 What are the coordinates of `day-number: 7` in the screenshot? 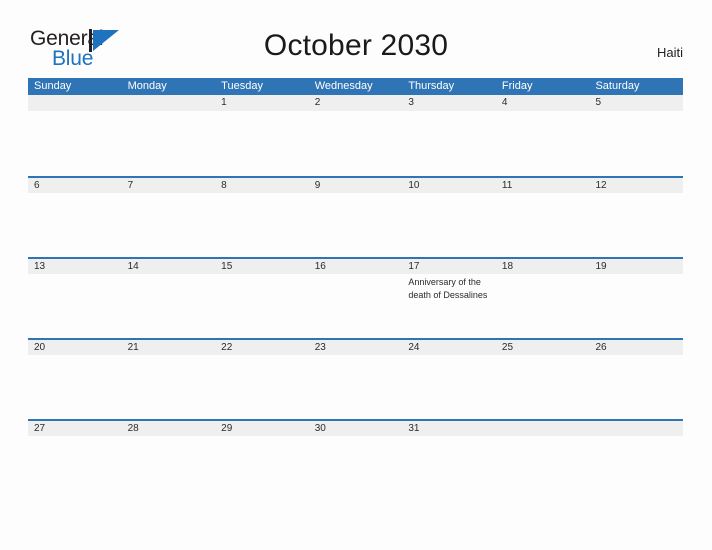 It's located at (169, 185).